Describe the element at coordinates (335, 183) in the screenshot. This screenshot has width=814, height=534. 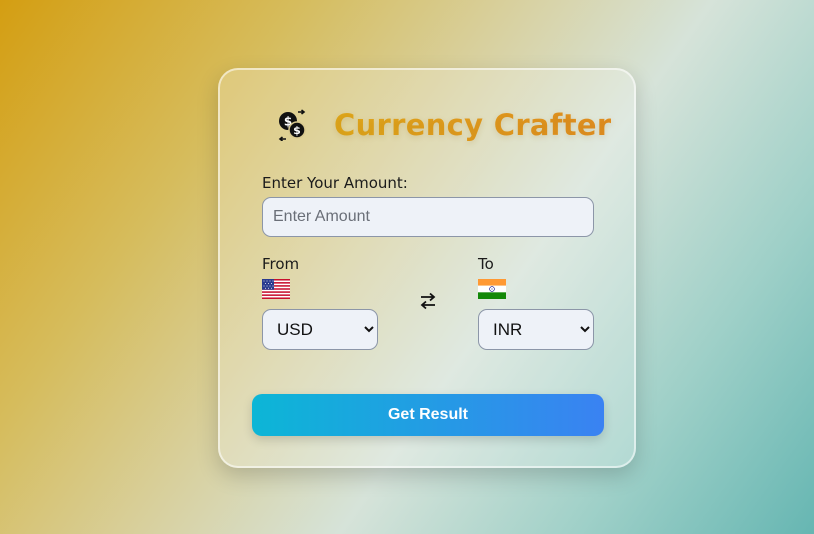
I see `amount-label: Enter Your Amount:` at that location.